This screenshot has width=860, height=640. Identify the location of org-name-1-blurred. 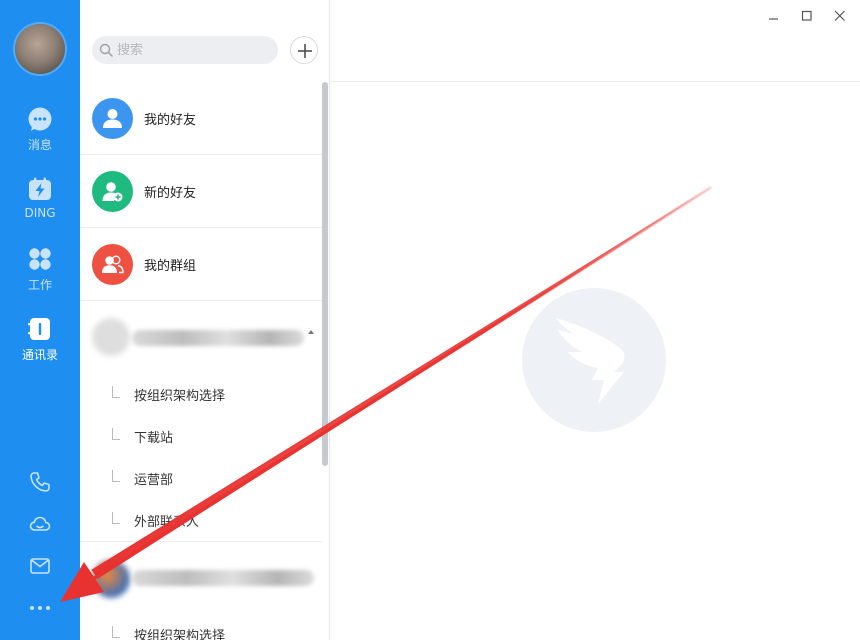
(218, 338).